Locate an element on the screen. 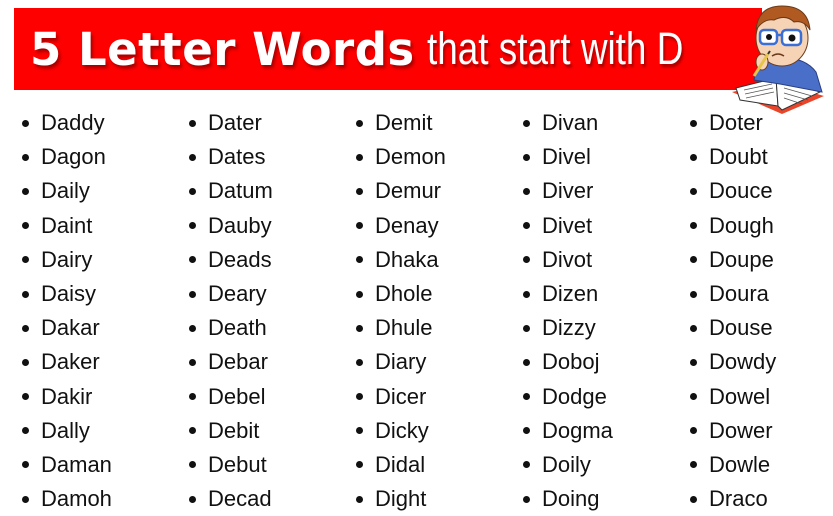 The image size is (833, 516). word-list-item: Demon is located at coordinates (401, 157).